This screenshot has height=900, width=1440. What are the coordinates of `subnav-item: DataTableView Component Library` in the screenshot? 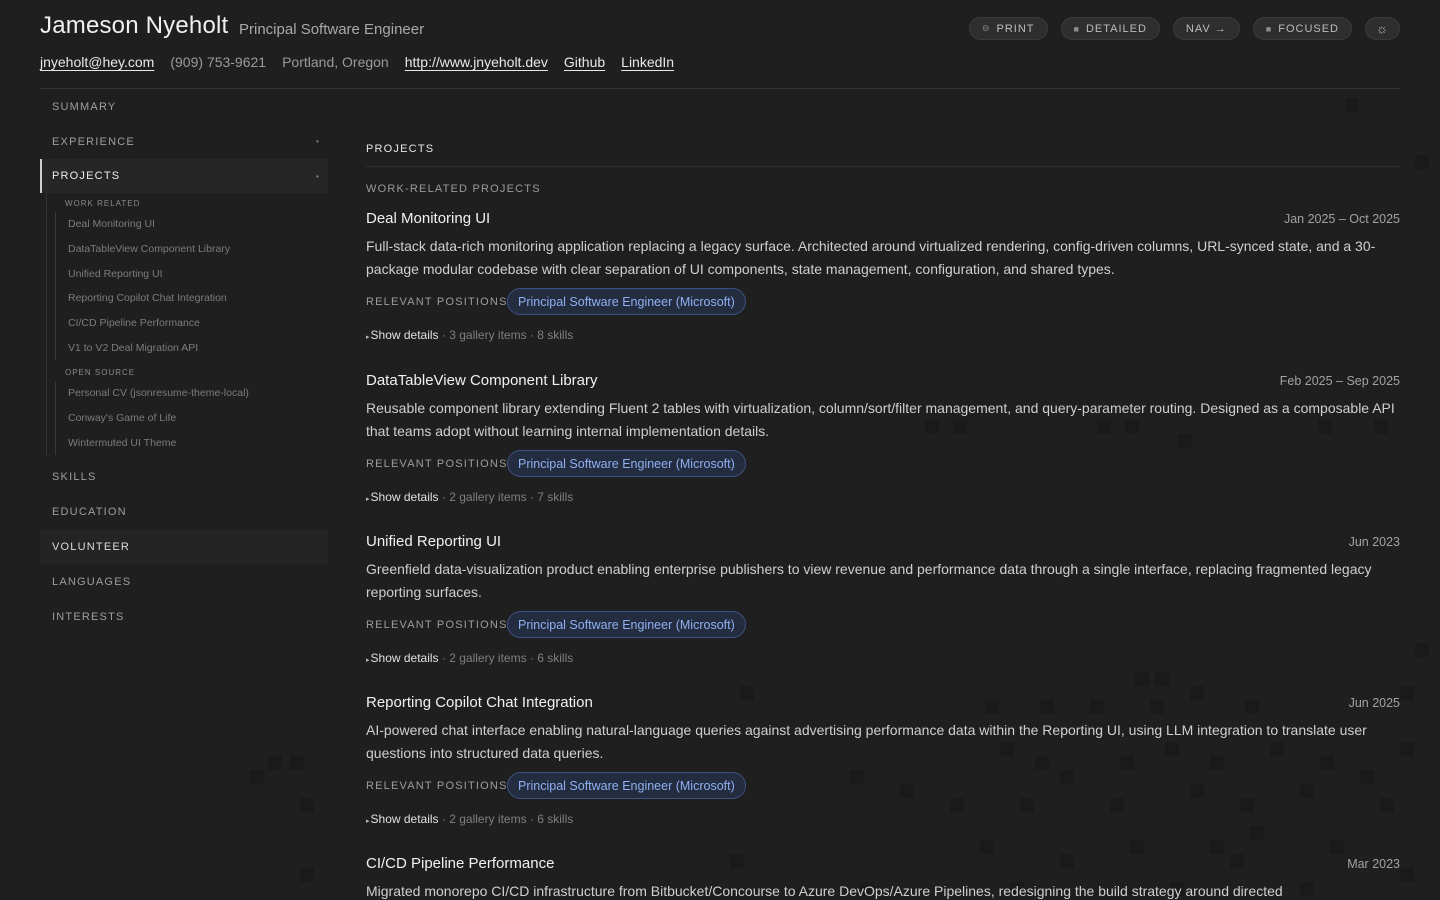 It's located at (191, 249).